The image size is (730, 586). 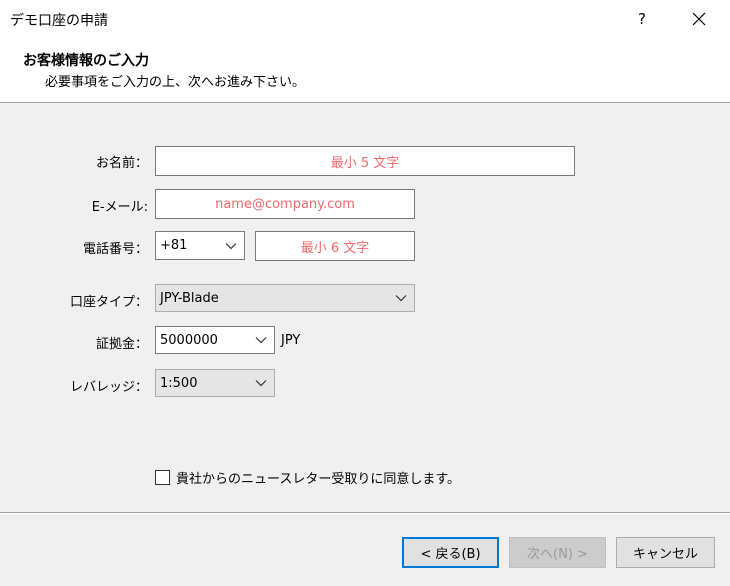 I want to click on leverage-select: 1:500, so click(x=215, y=383).